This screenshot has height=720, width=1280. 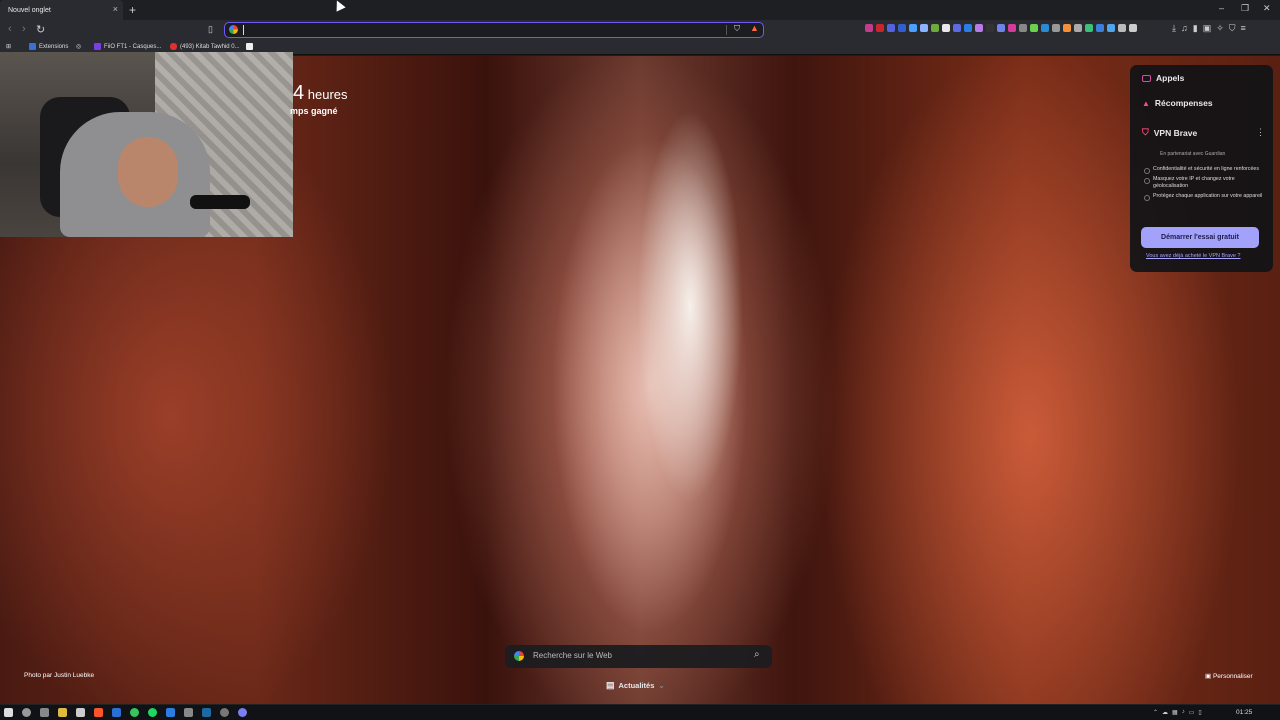 I want to click on tab-close-icon: ×, so click(x=115, y=9).